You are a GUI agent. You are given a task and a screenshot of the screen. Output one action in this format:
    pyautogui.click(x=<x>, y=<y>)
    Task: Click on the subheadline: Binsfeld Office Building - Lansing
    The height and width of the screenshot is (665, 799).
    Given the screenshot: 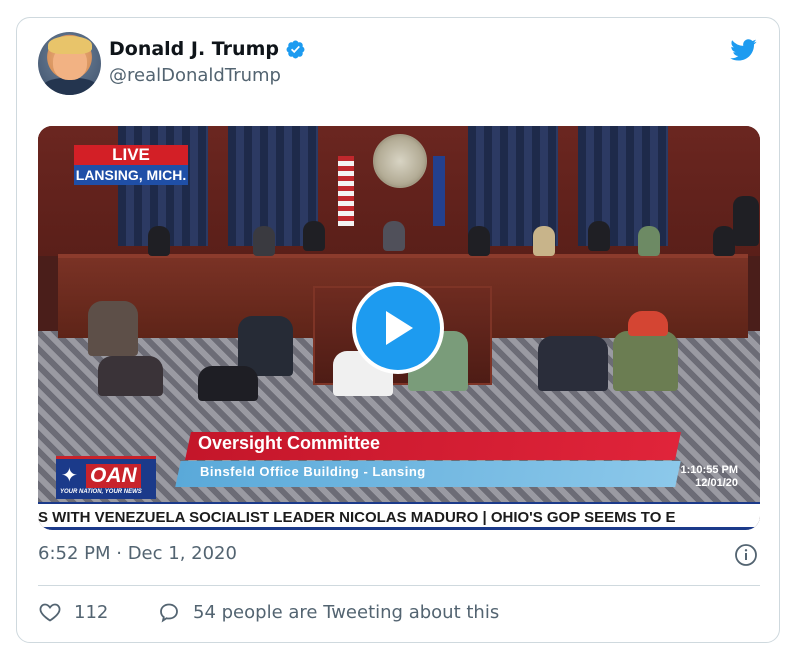 What is the action you would take?
    pyautogui.click(x=313, y=471)
    